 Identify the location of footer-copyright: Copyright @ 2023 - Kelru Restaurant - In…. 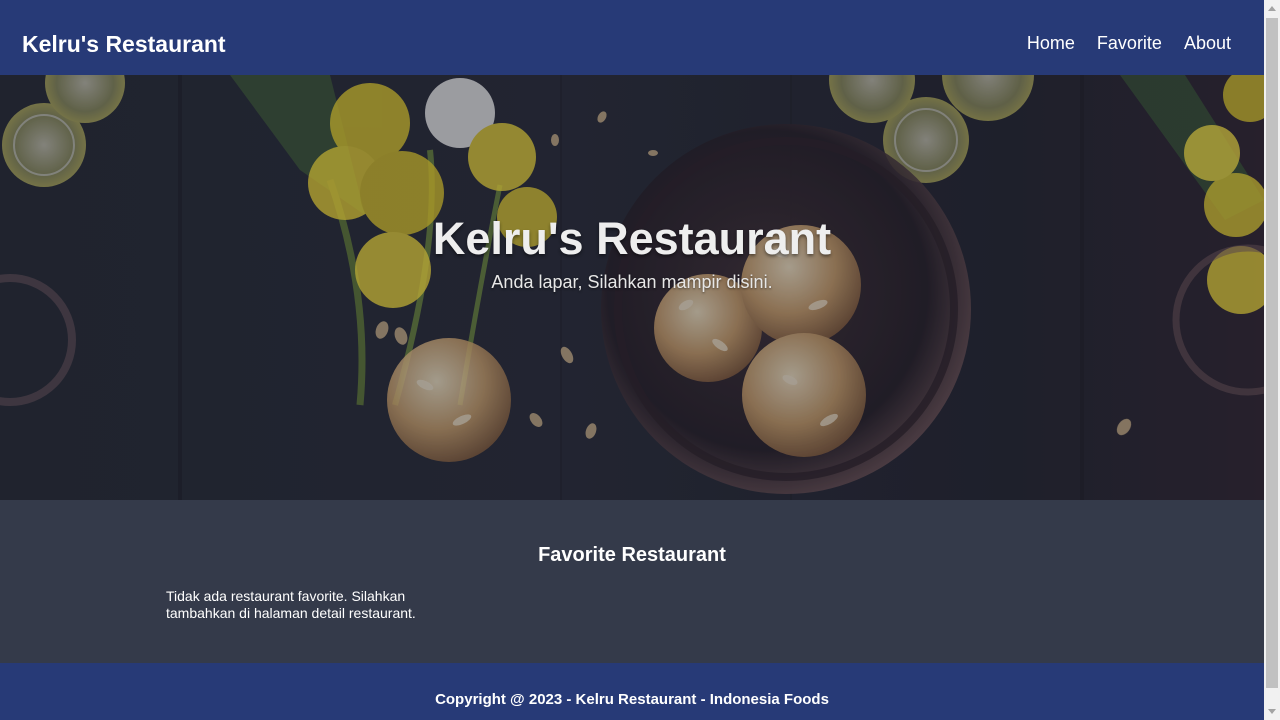
(632, 699).